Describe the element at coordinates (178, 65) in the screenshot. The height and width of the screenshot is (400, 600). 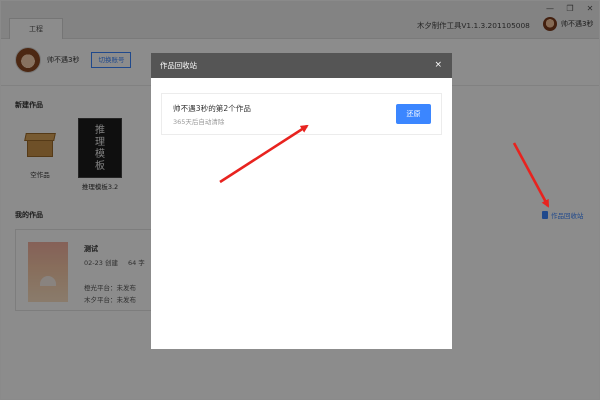
I see `dialog-title: 作品回收站` at that location.